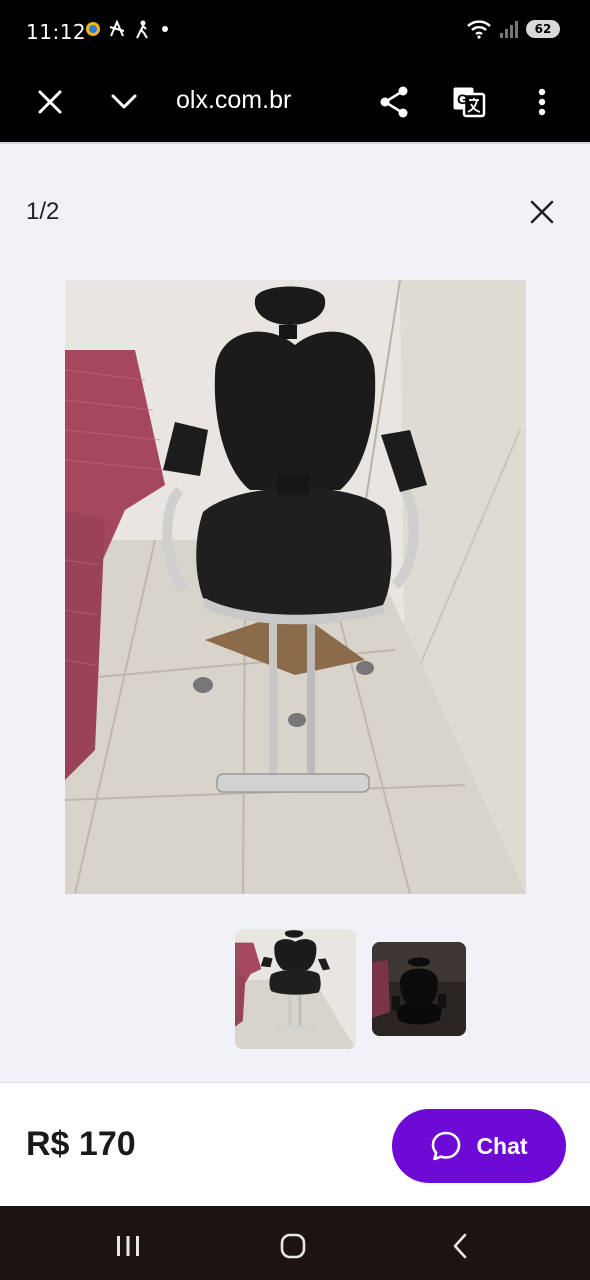 The image size is (590, 1280). What do you see at coordinates (295, 1144) in the screenshot?
I see `price-bar: R$ 170 Chat` at bounding box center [295, 1144].